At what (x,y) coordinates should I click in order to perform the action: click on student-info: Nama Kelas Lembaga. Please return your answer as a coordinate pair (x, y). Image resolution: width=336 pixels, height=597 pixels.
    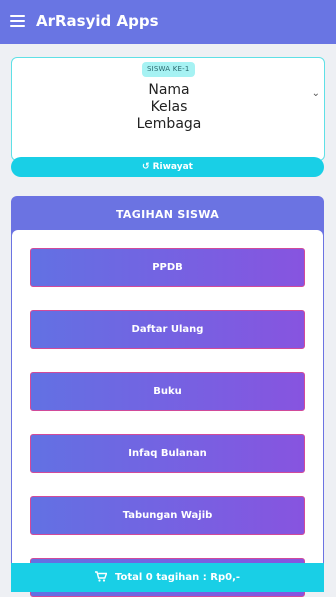
    Looking at the image, I should click on (169, 107).